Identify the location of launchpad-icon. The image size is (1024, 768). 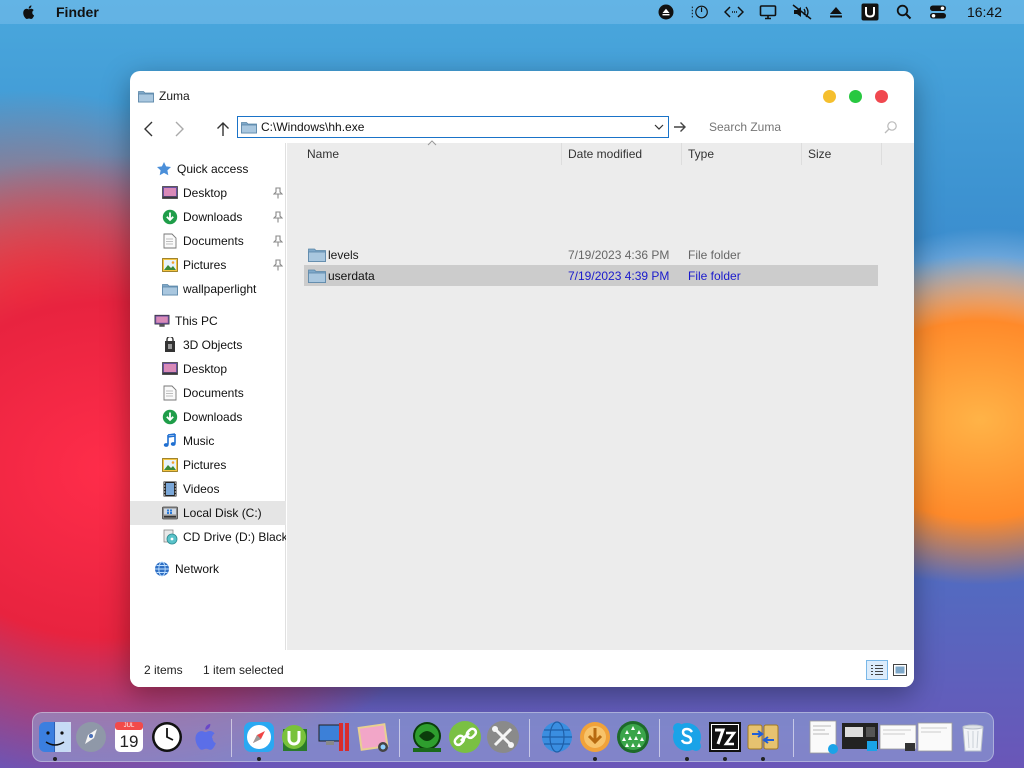
(91, 737).